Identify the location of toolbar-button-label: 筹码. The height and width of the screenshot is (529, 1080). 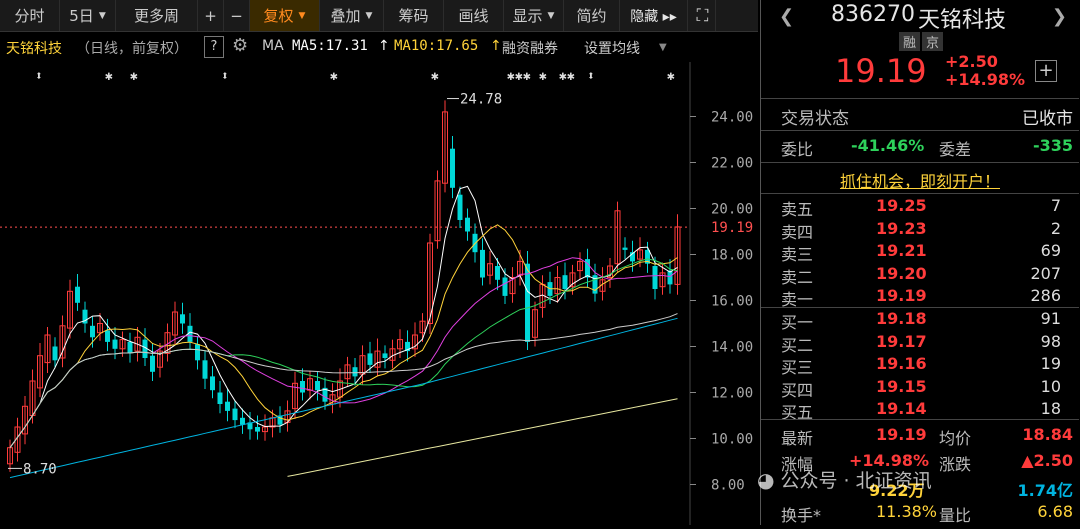
(413, 16).